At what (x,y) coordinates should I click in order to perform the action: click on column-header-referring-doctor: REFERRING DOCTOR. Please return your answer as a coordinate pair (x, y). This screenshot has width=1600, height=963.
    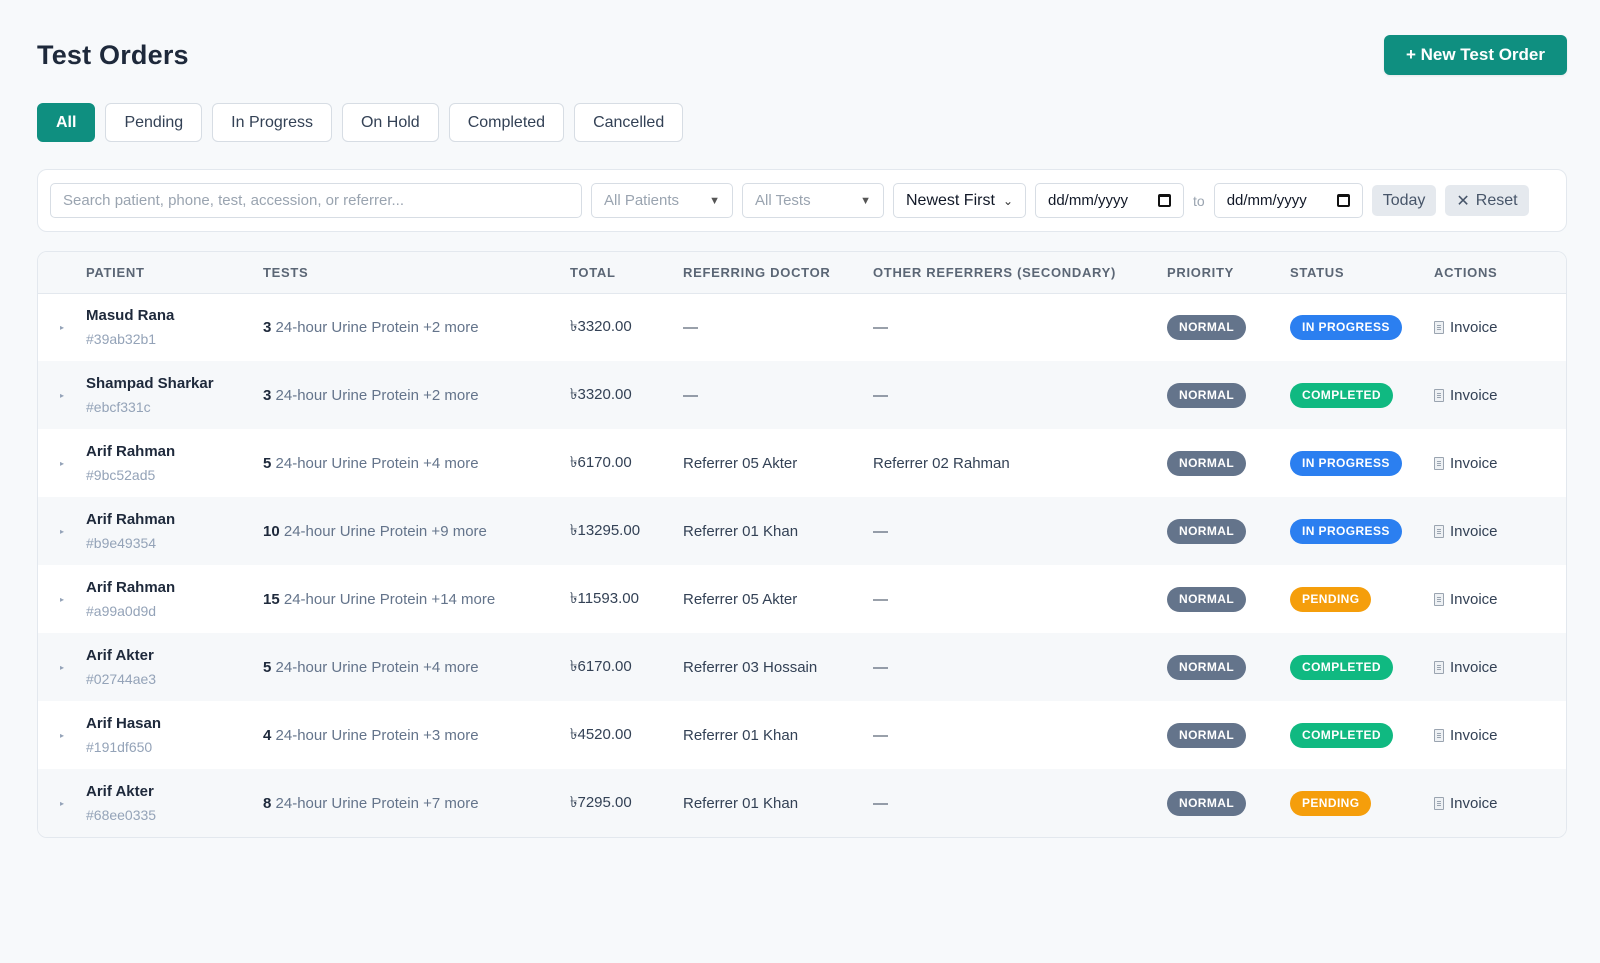
    Looking at the image, I should click on (778, 273).